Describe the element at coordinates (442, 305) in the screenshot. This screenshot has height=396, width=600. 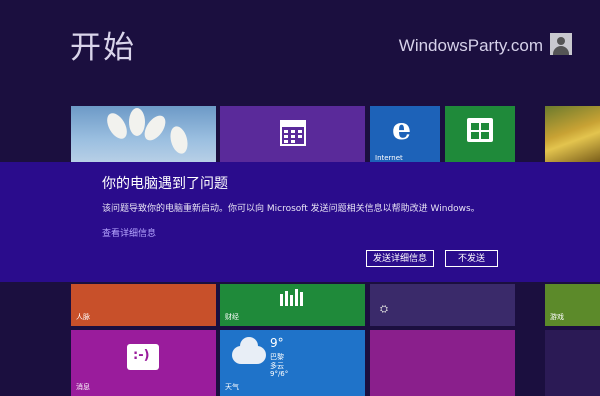
I see `sports-tile: ⛭` at that location.